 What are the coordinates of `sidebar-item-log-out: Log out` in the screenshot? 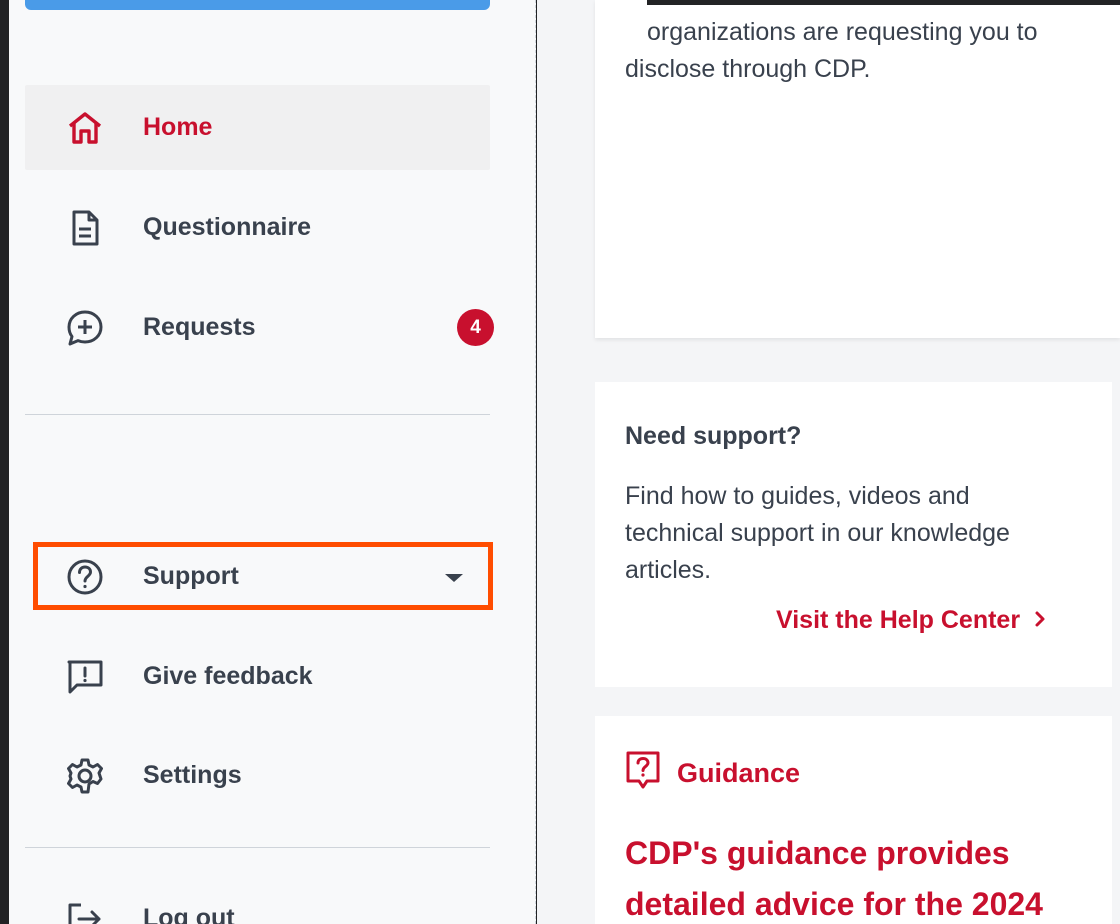 It's located at (257, 900).